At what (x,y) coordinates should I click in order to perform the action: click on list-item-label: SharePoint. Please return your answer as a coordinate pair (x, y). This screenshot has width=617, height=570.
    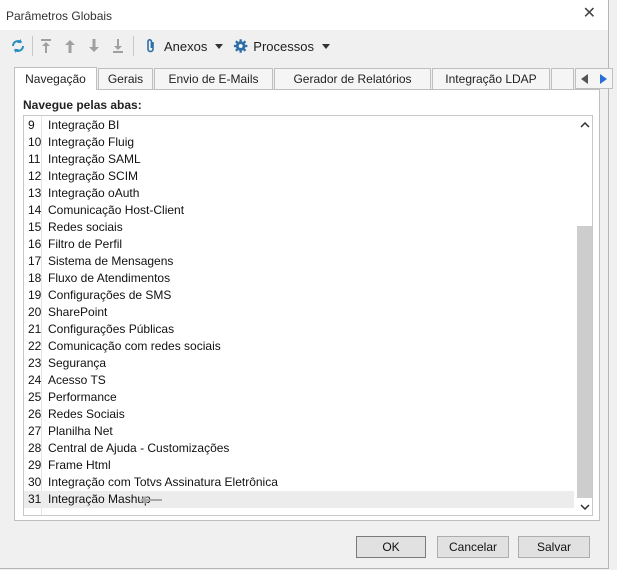
    Looking at the image, I should click on (78, 312).